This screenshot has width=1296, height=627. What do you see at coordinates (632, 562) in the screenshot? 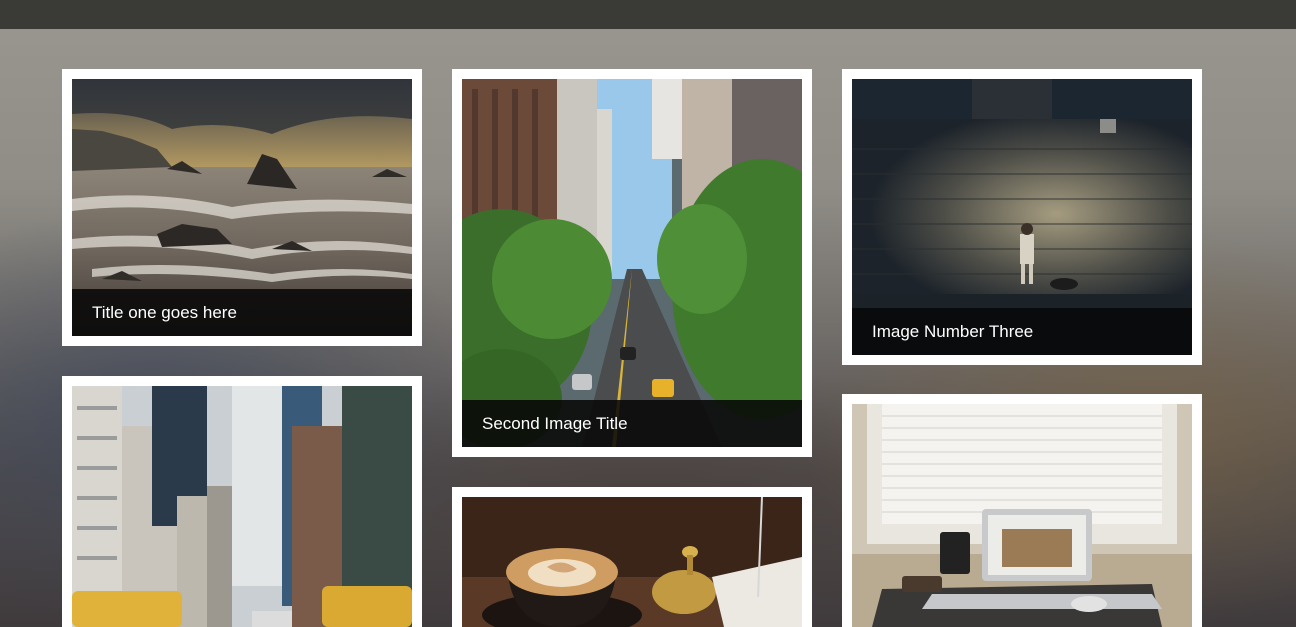
I see `photo-coffee` at bounding box center [632, 562].